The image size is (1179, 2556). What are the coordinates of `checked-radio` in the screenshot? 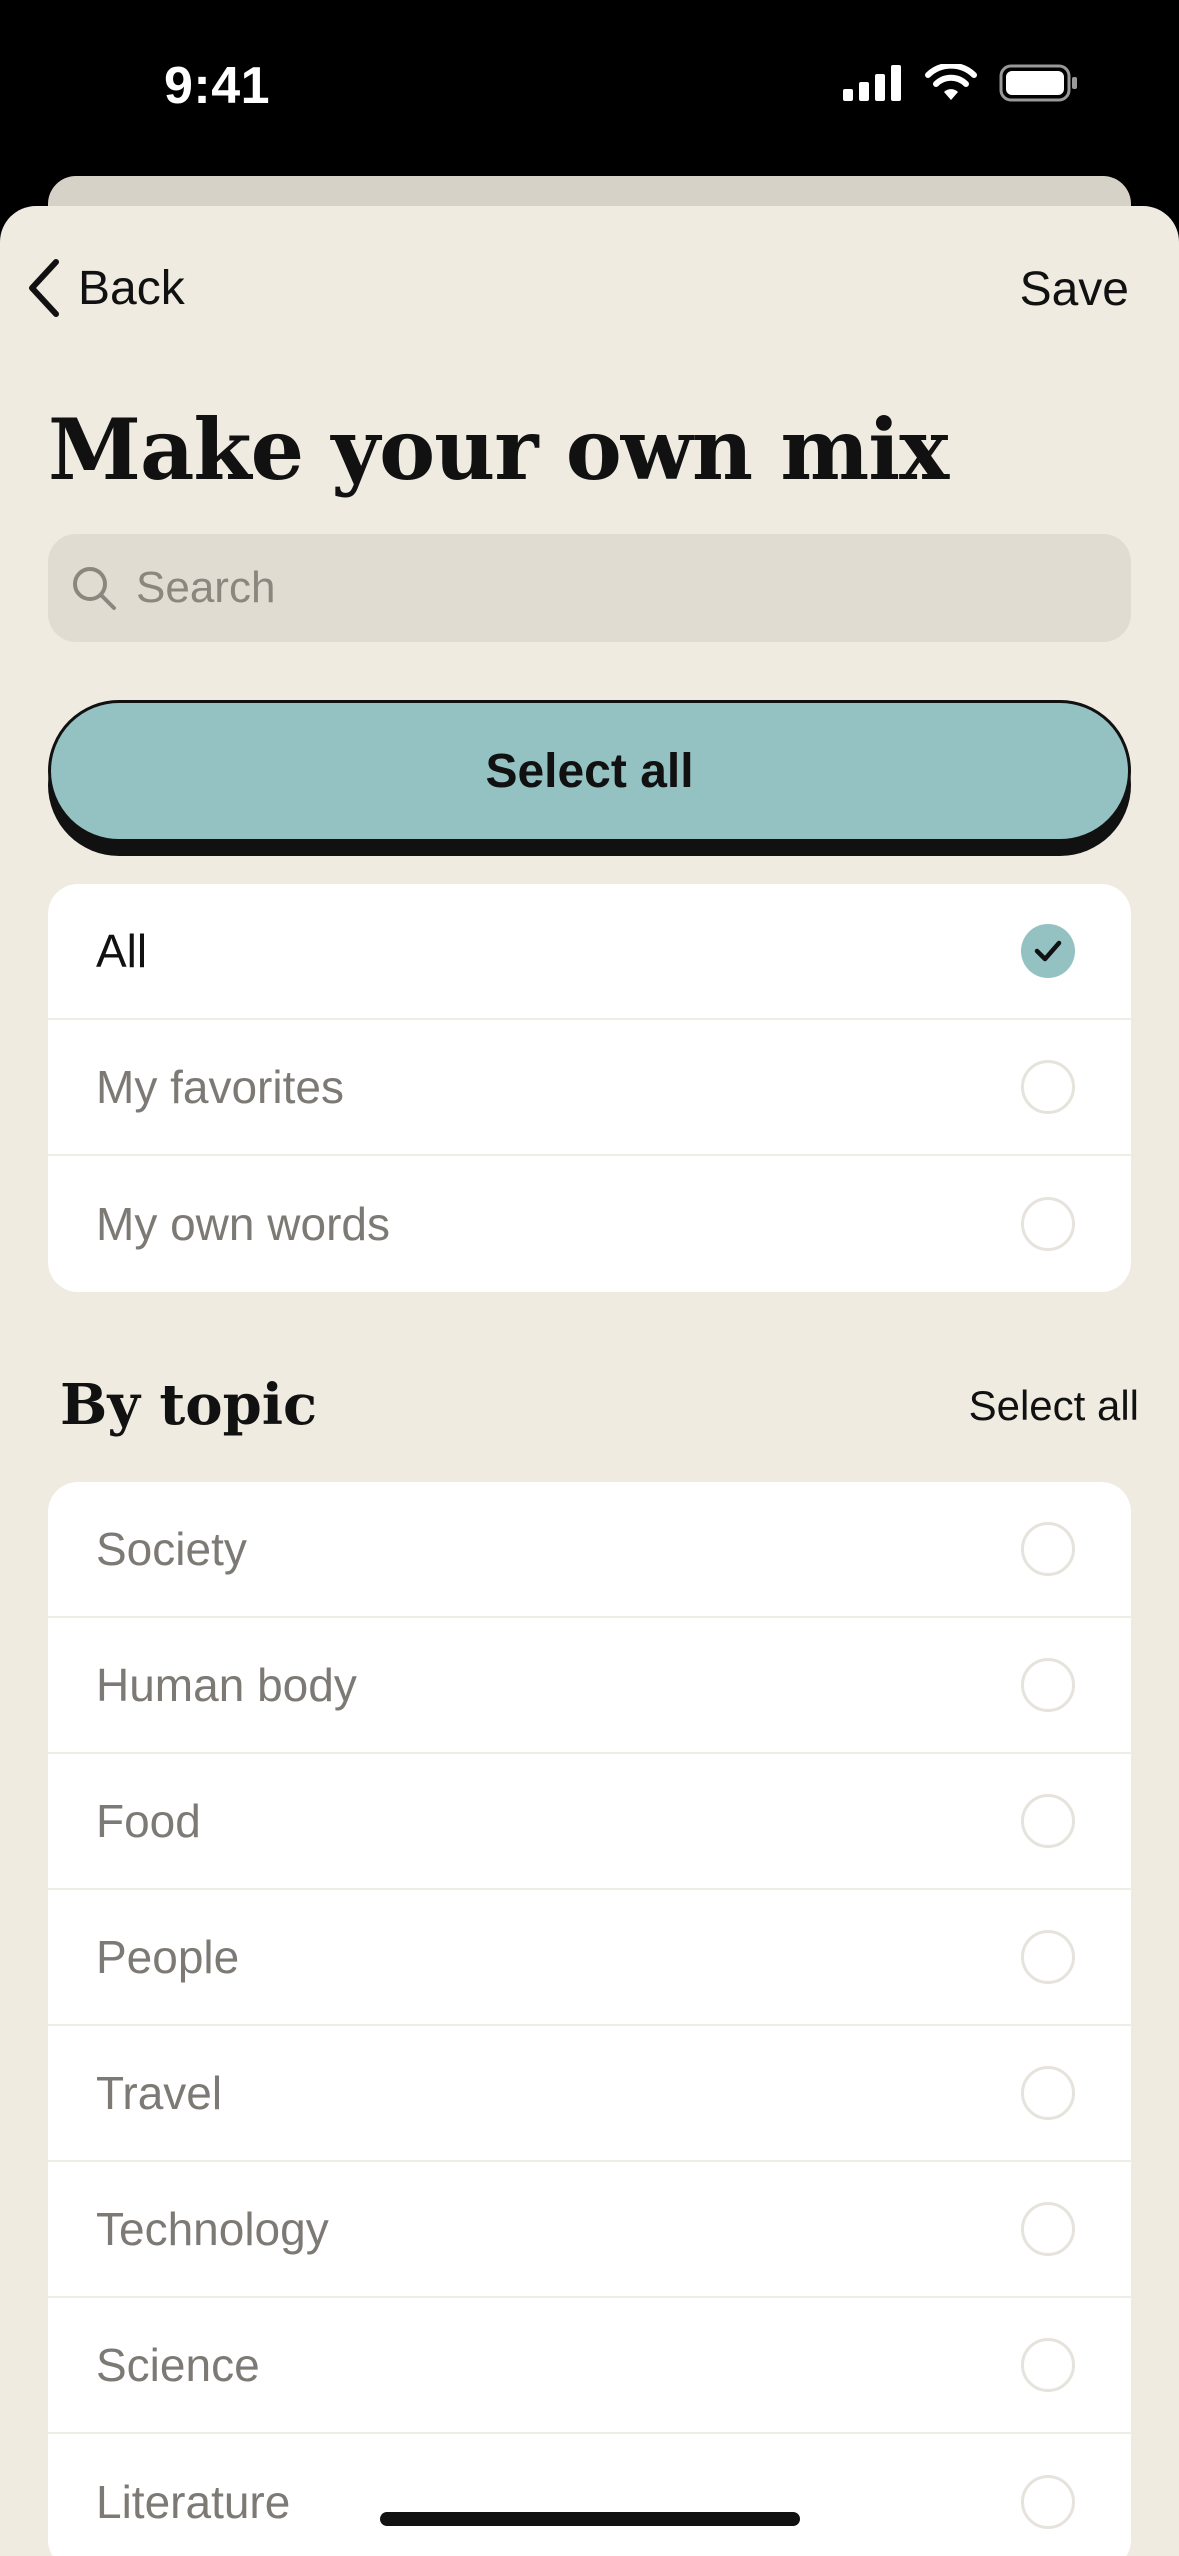 It's located at (1048, 951).